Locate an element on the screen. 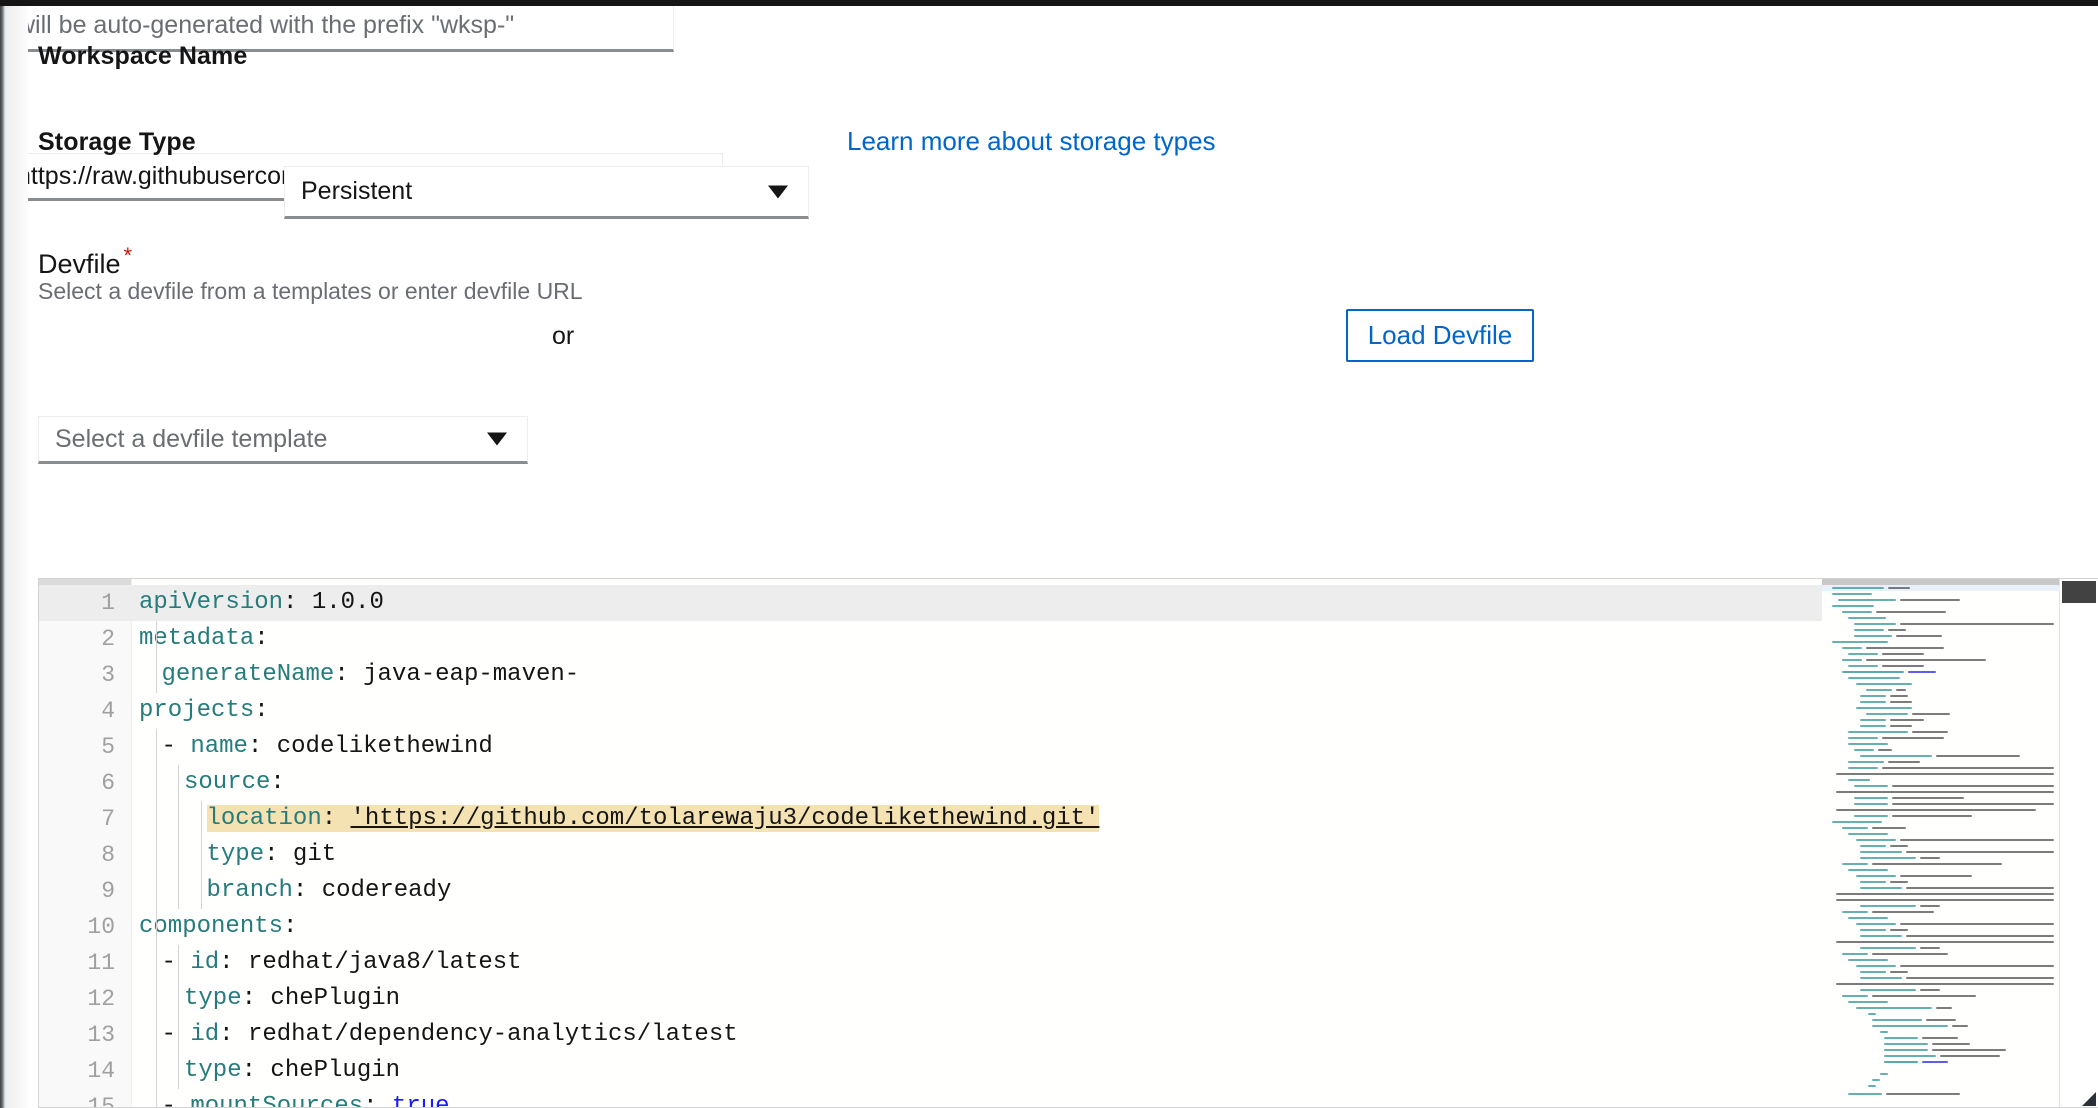 Image resolution: width=2098 pixels, height=1108 pixels. editor-code-line: components: is located at coordinates (218, 927).